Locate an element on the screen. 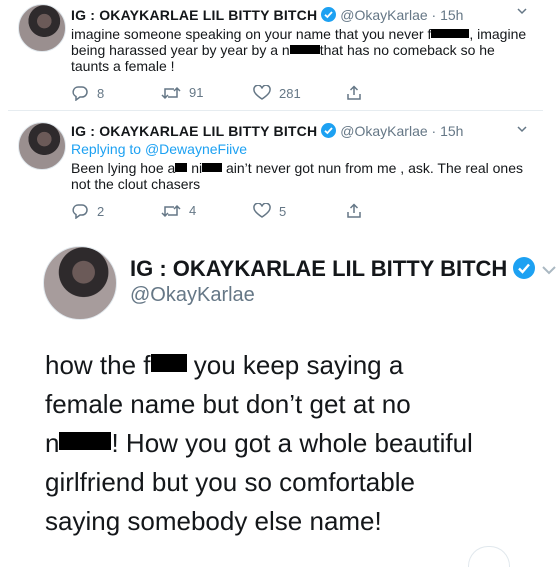 This screenshot has width=557, height=567. retweet-count: 4 is located at coordinates (193, 210).